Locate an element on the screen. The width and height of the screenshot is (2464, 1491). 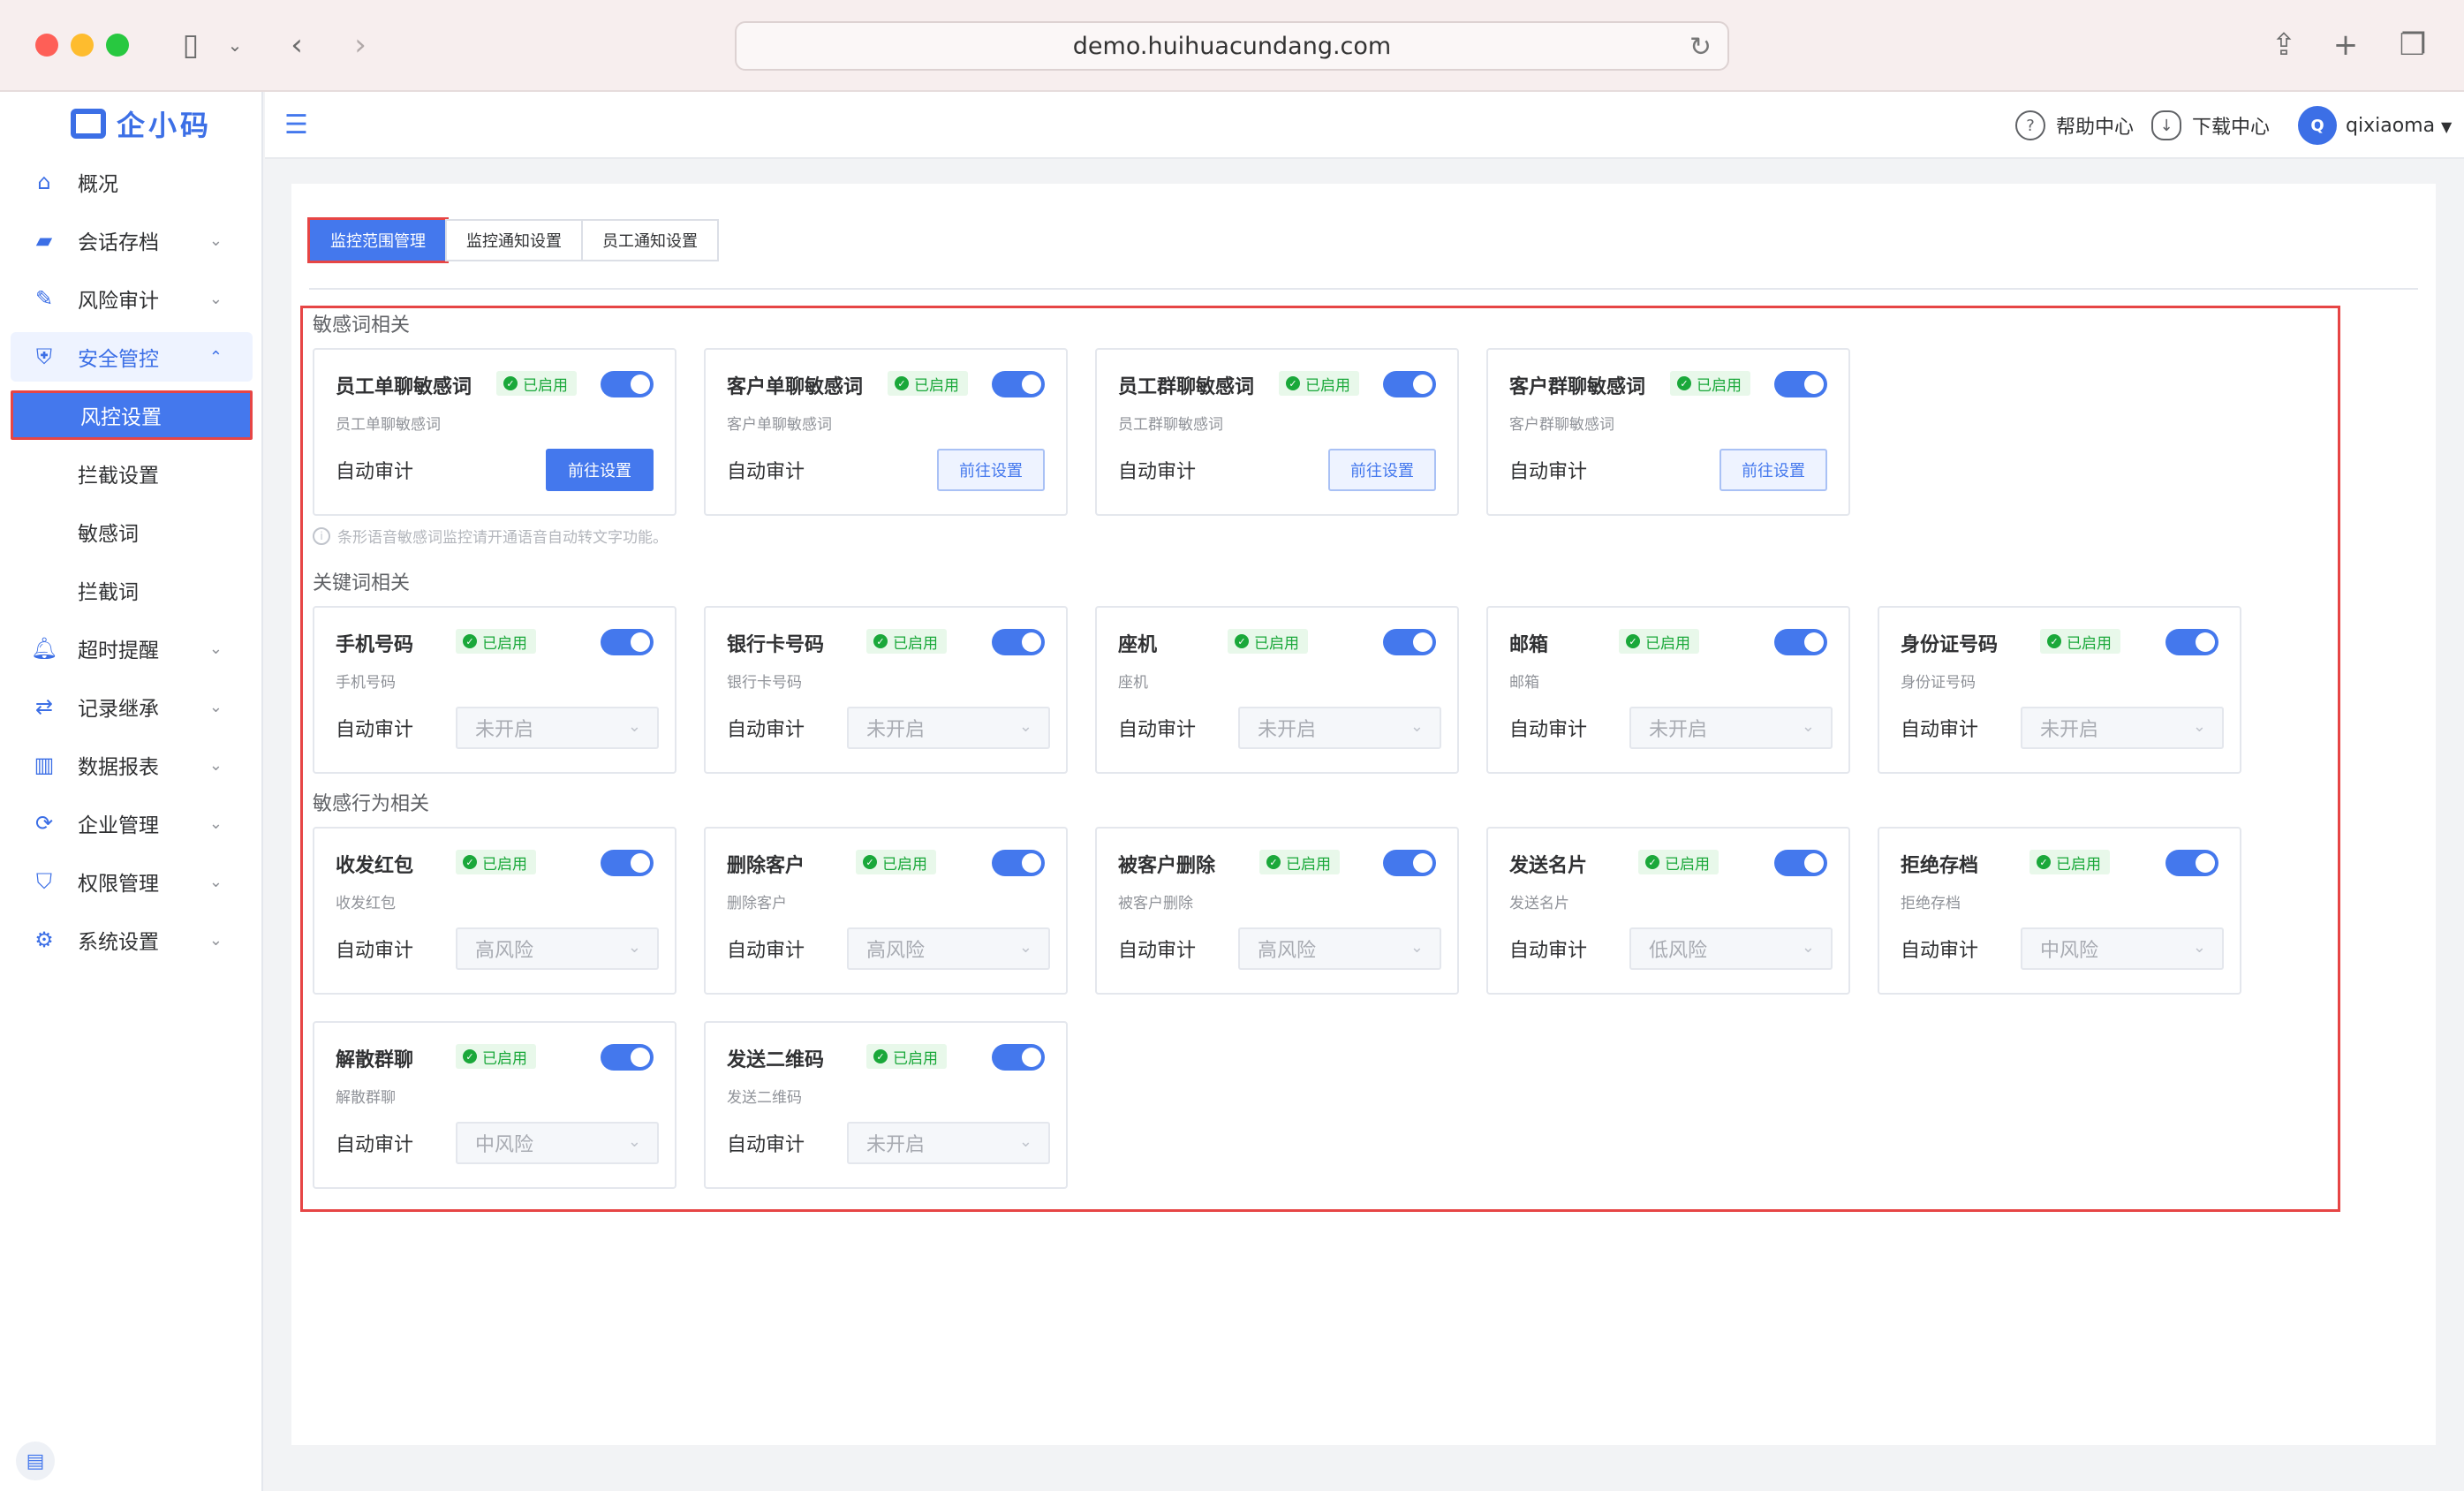
home-icon: ⌂ is located at coordinates (44, 182).